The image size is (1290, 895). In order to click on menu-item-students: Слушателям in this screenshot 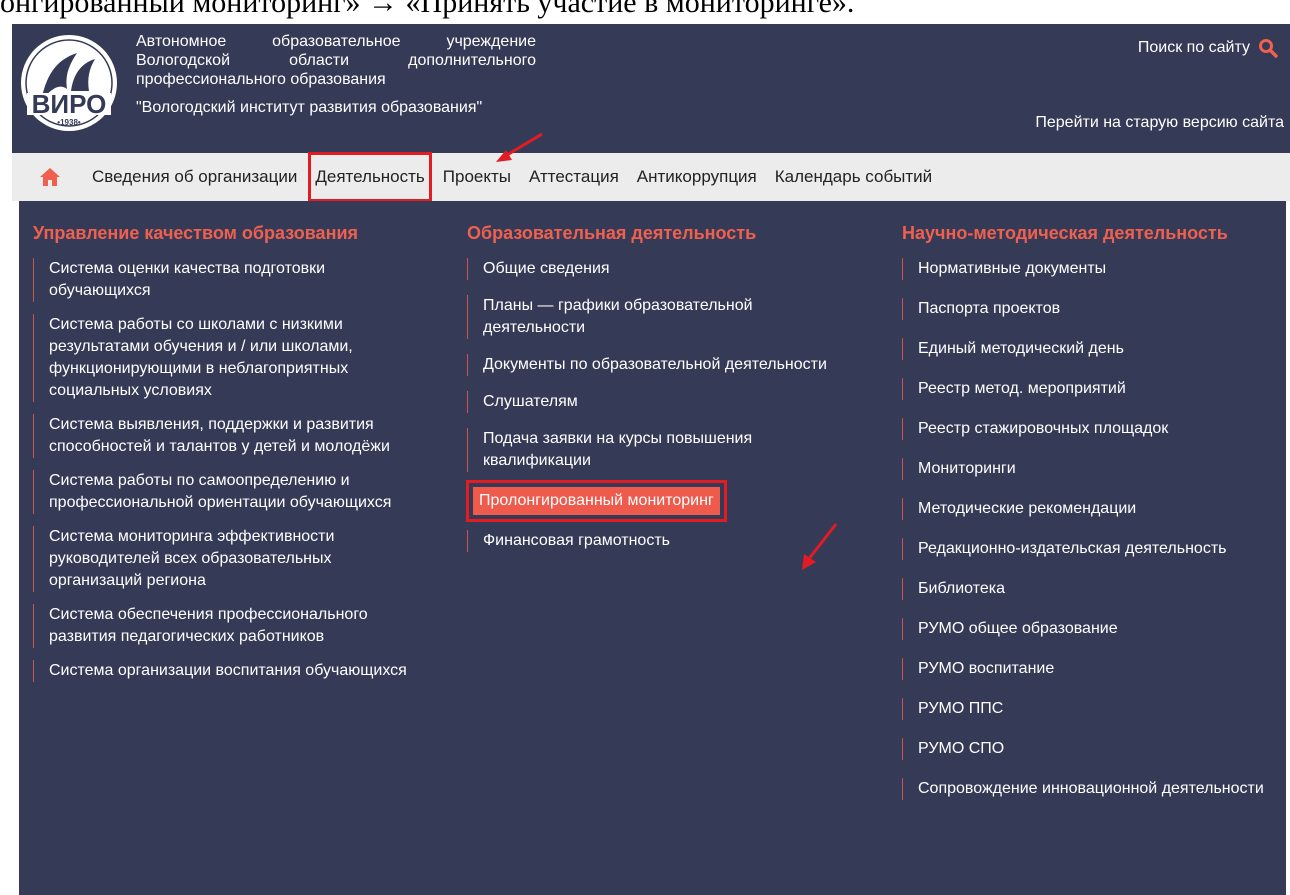, I will do `click(657, 402)`.